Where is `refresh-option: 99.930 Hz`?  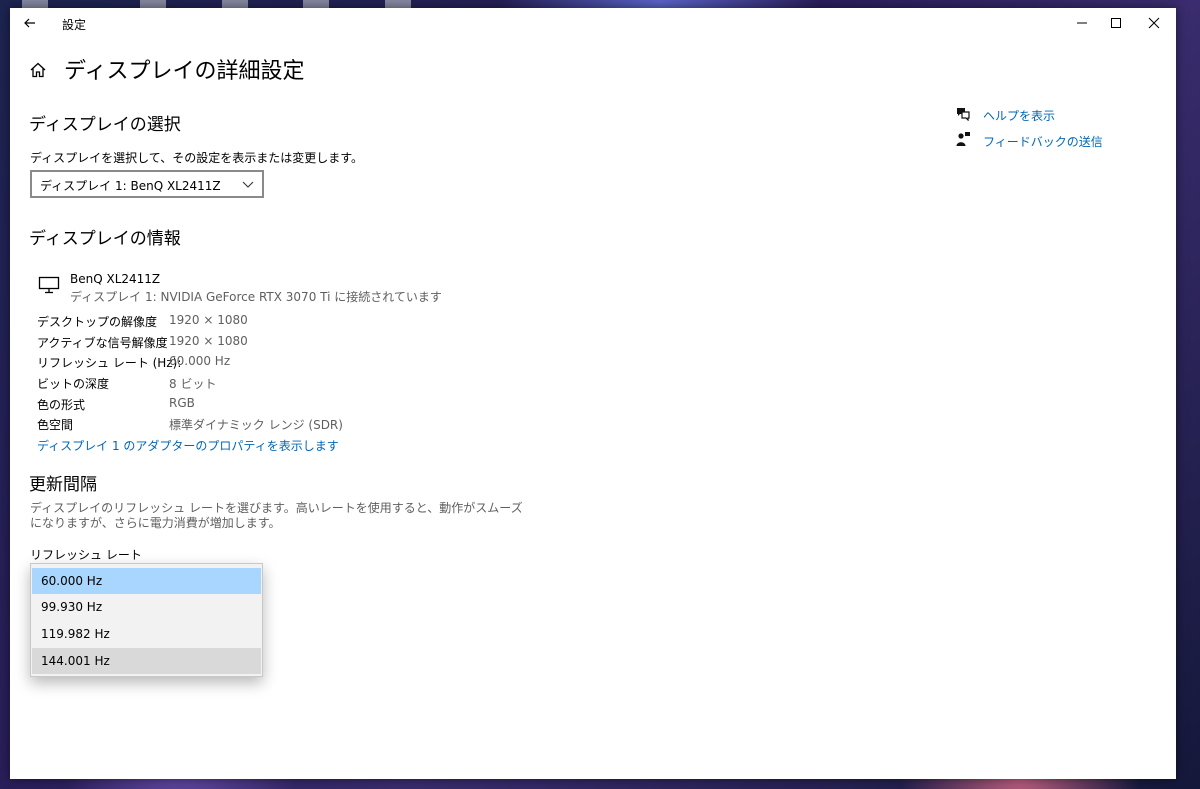 refresh-option: 99.930 Hz is located at coordinates (146, 607).